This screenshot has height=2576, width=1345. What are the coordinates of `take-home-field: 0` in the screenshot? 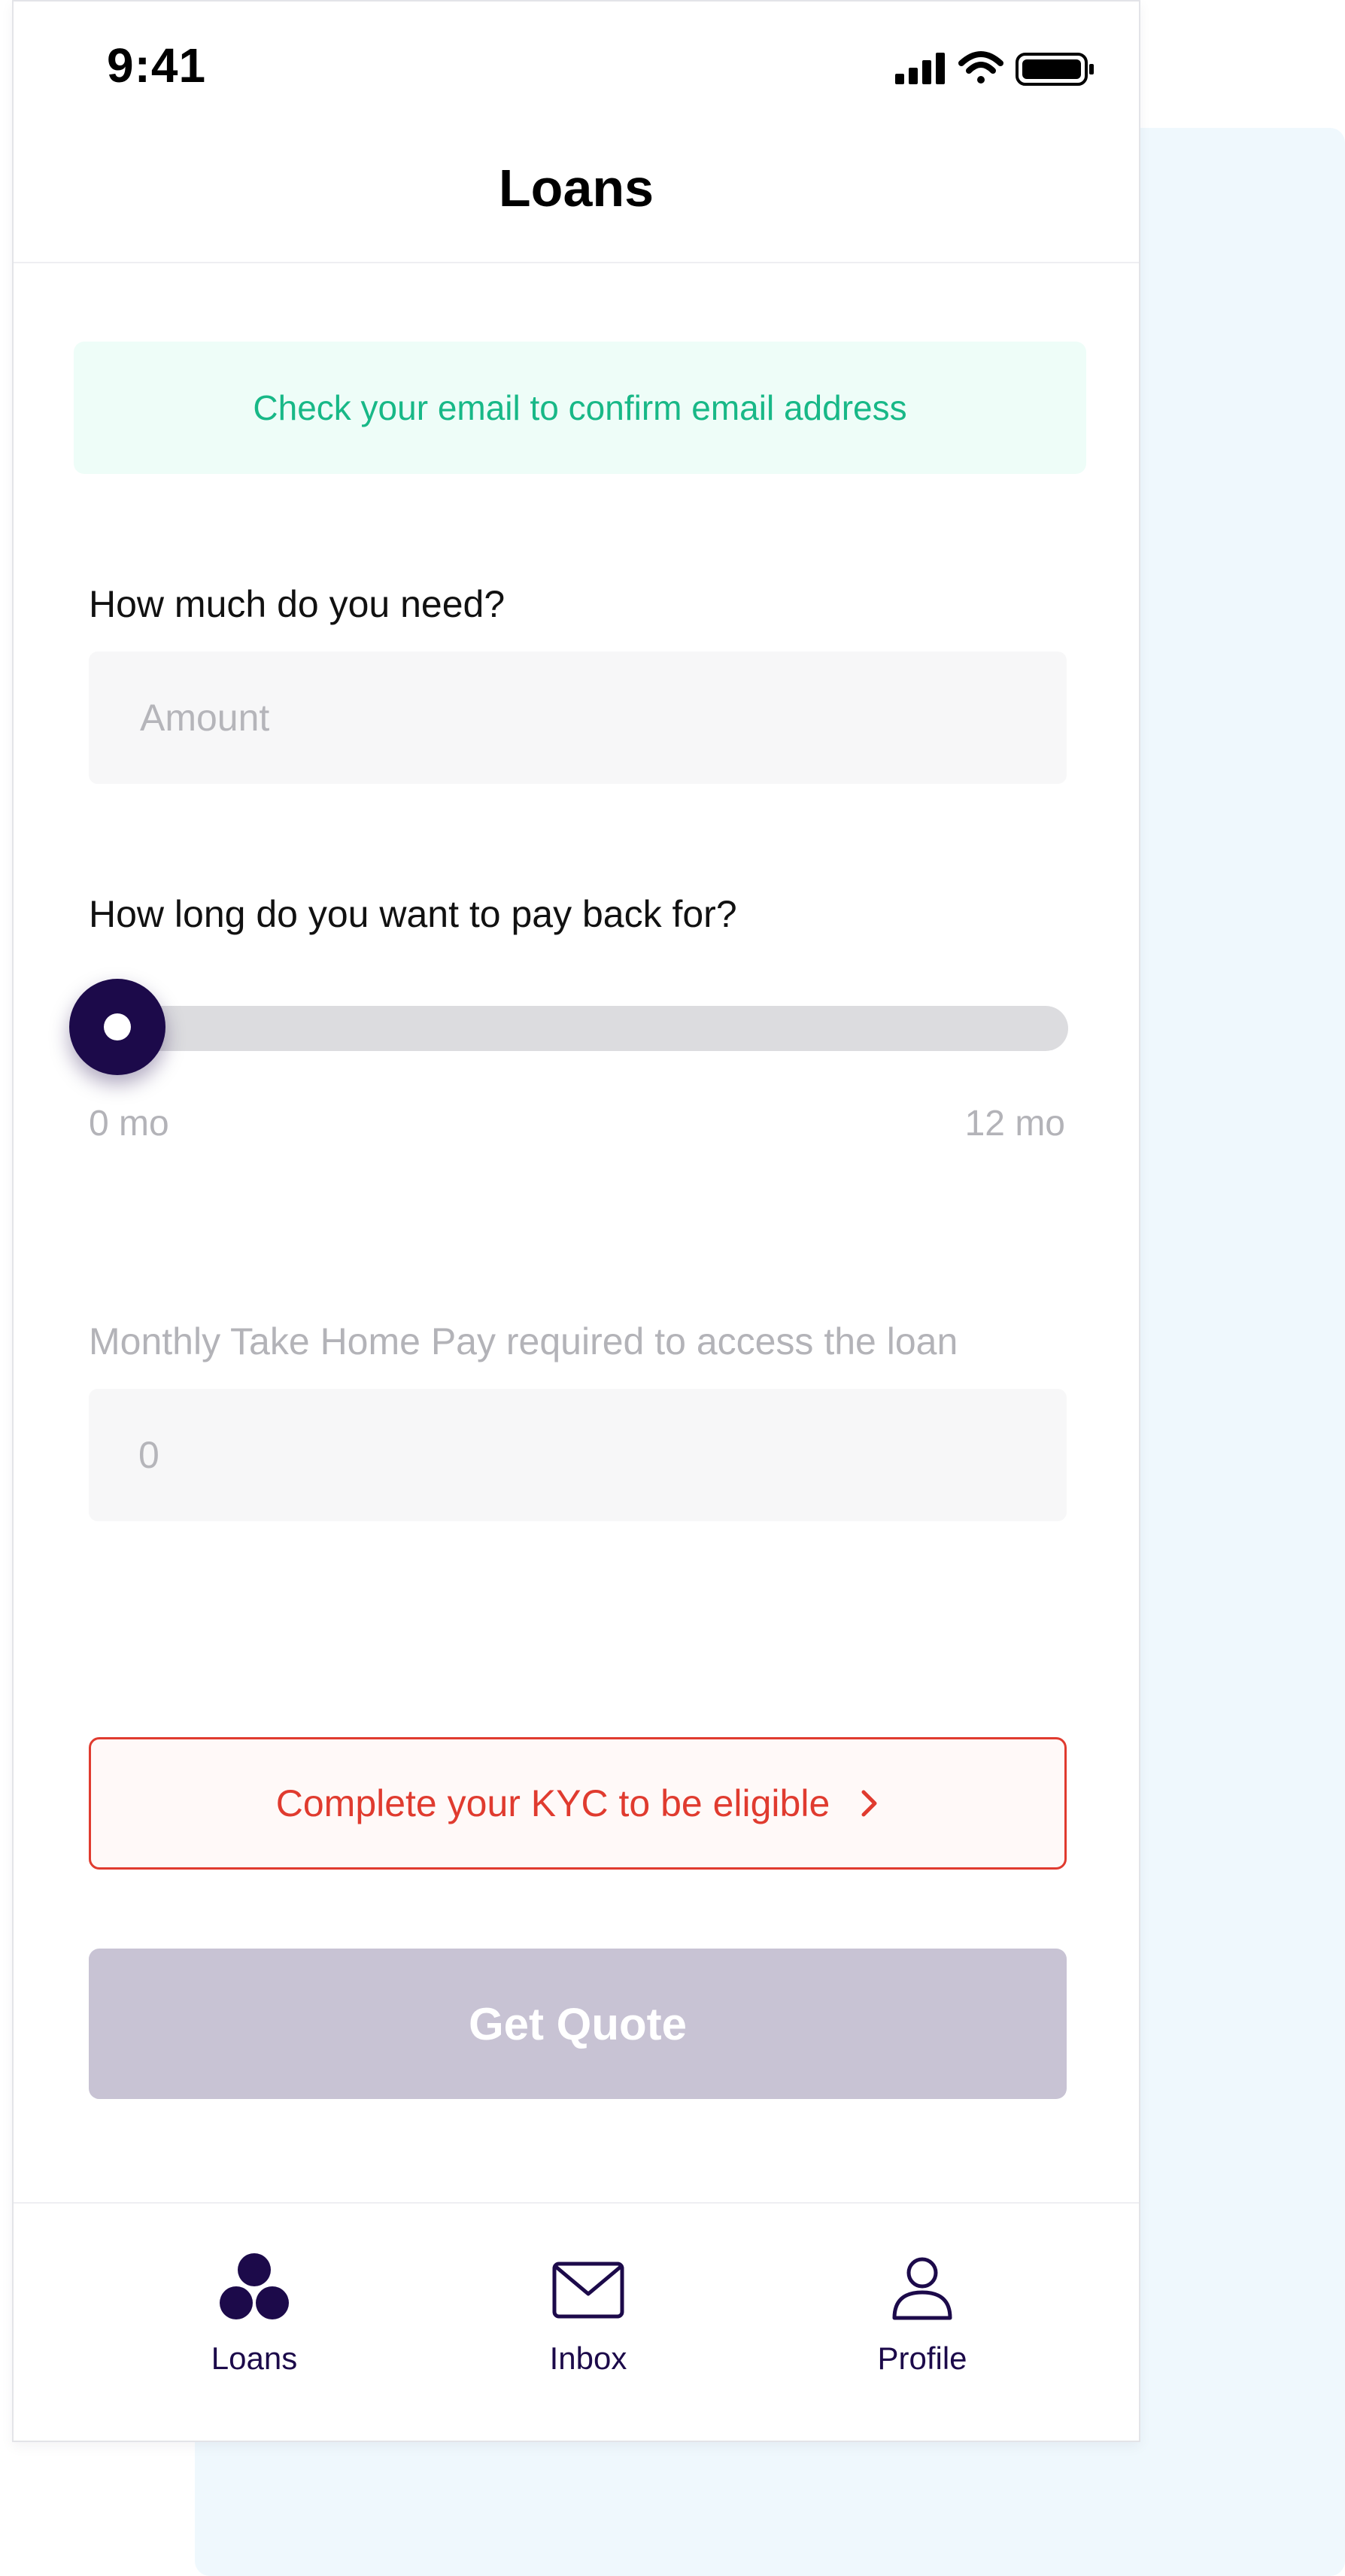 It's located at (578, 1455).